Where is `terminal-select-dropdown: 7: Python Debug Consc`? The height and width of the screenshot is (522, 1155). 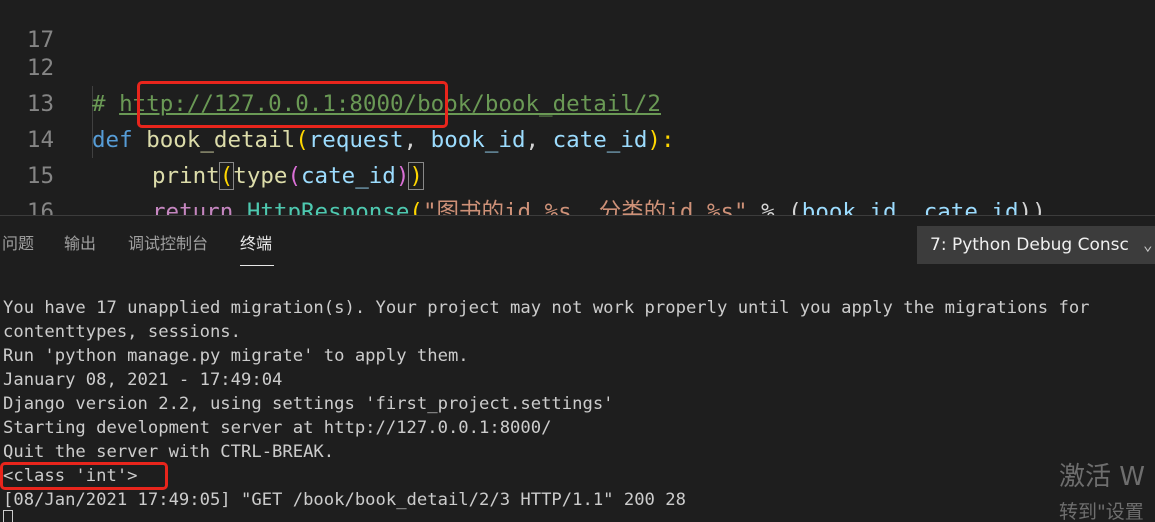
terminal-select-dropdown: 7: Python Debug Consc is located at coordinates (1036, 245).